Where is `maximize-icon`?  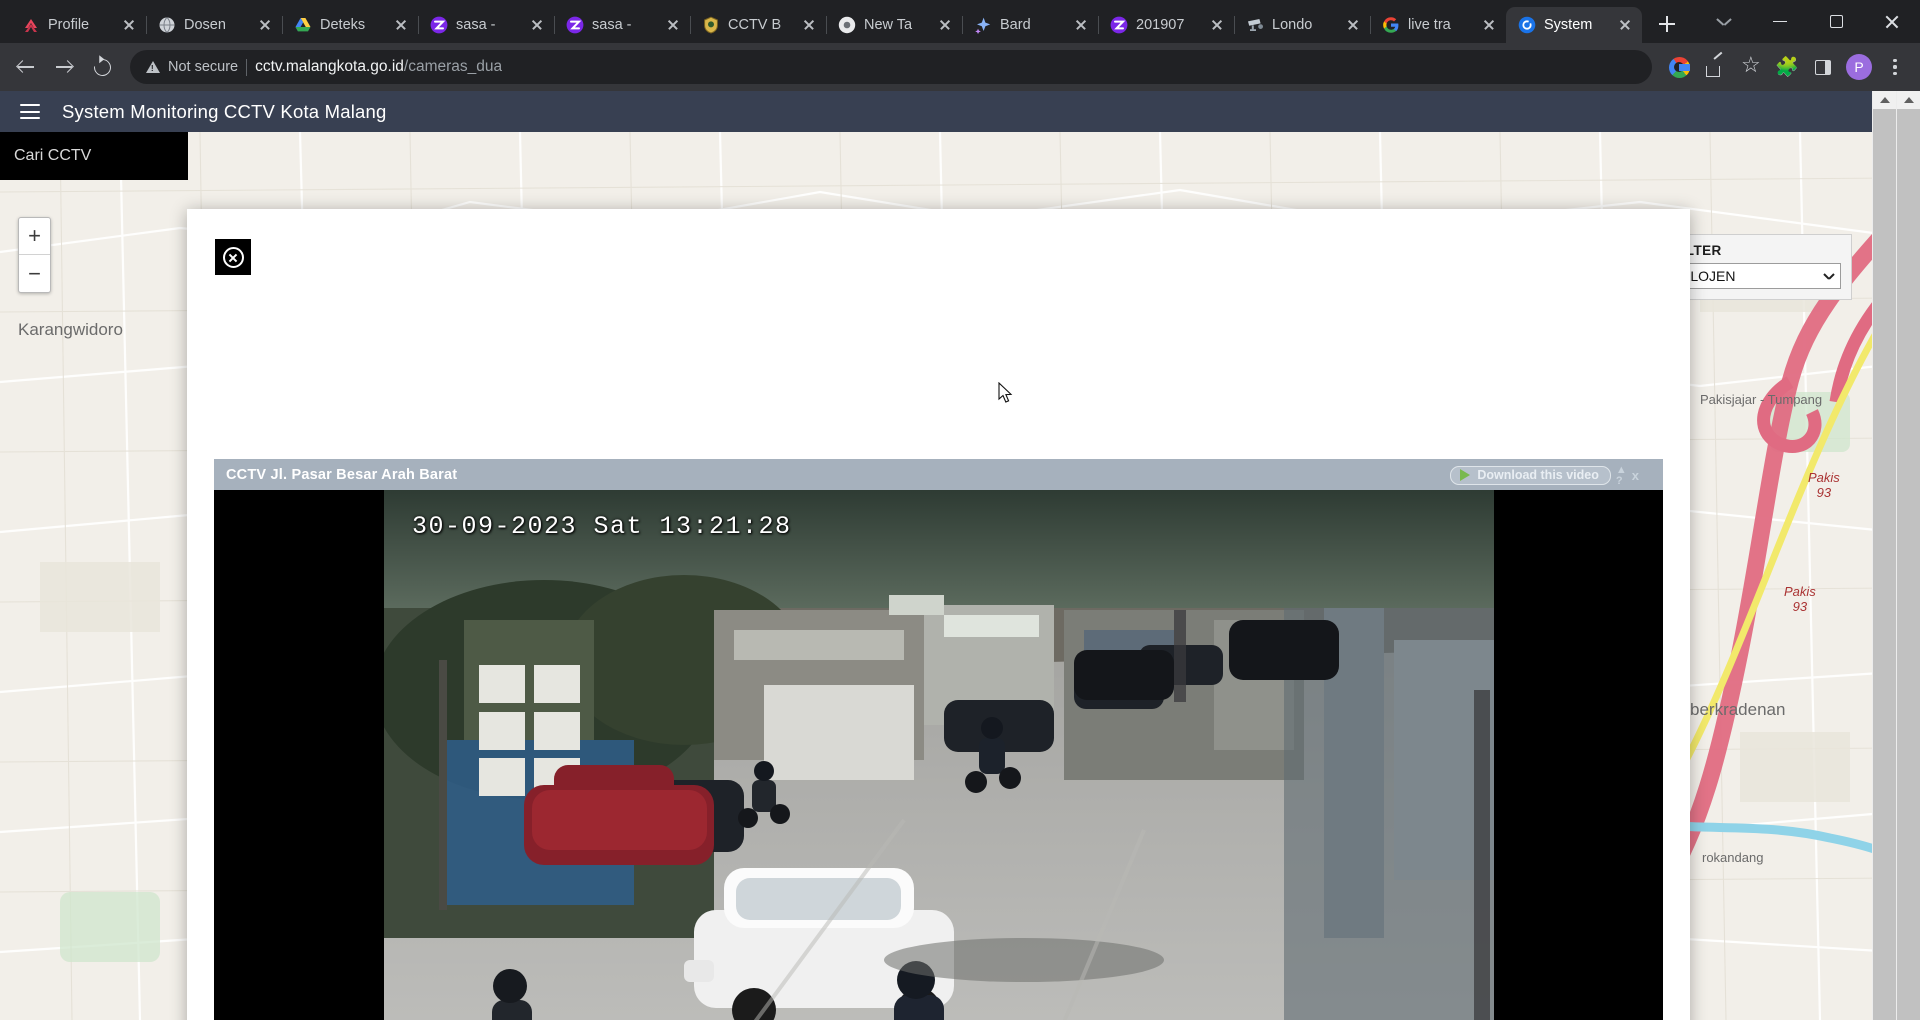 maximize-icon is located at coordinates (1836, 21).